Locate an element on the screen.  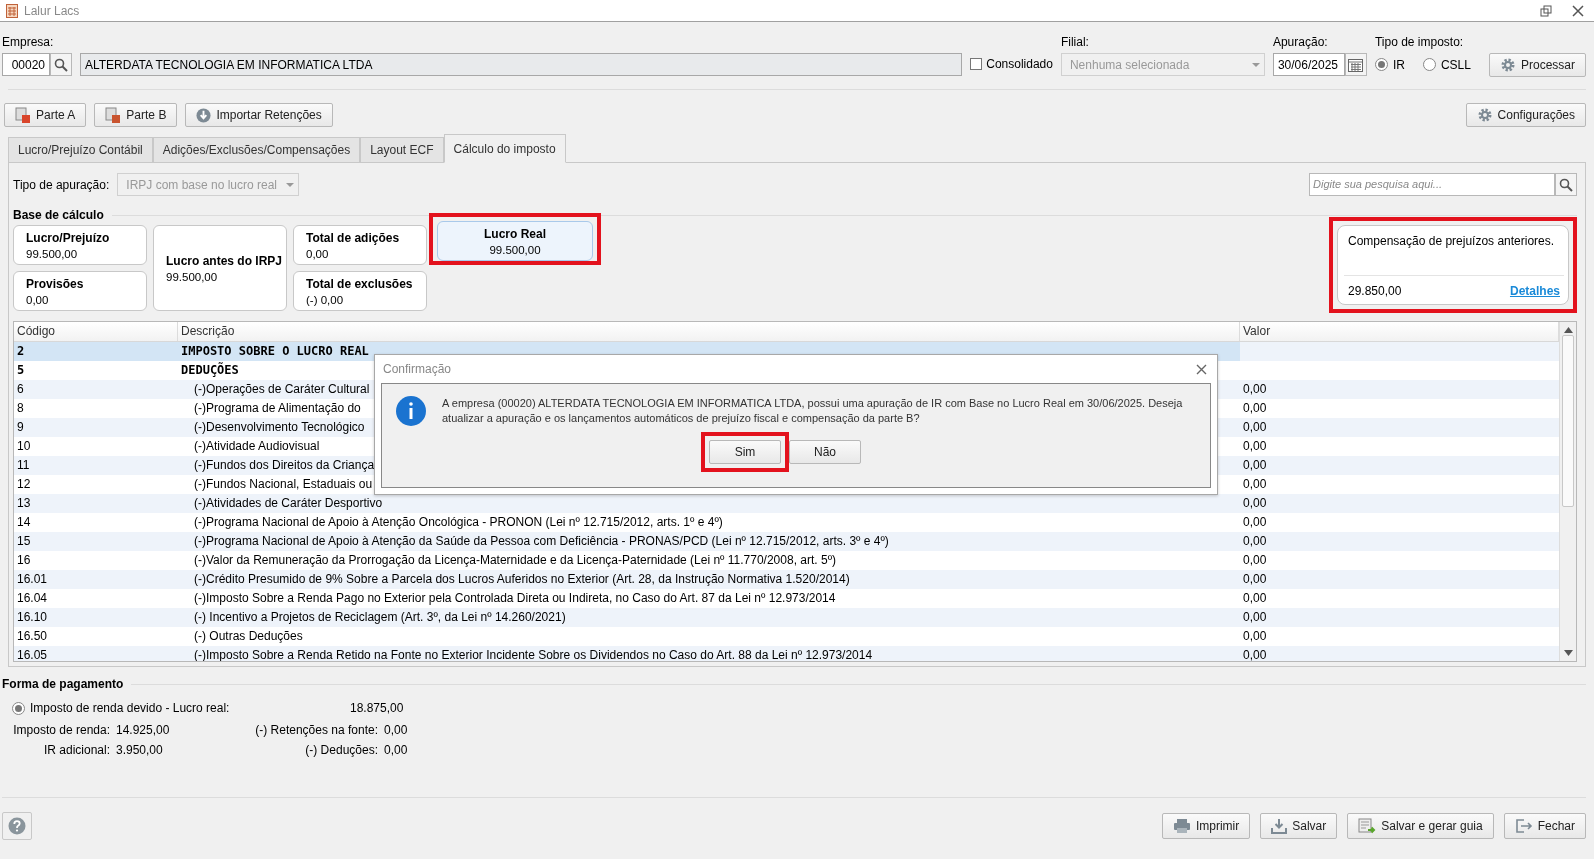
amount-value: 14.925,00 is located at coordinates (143, 730).